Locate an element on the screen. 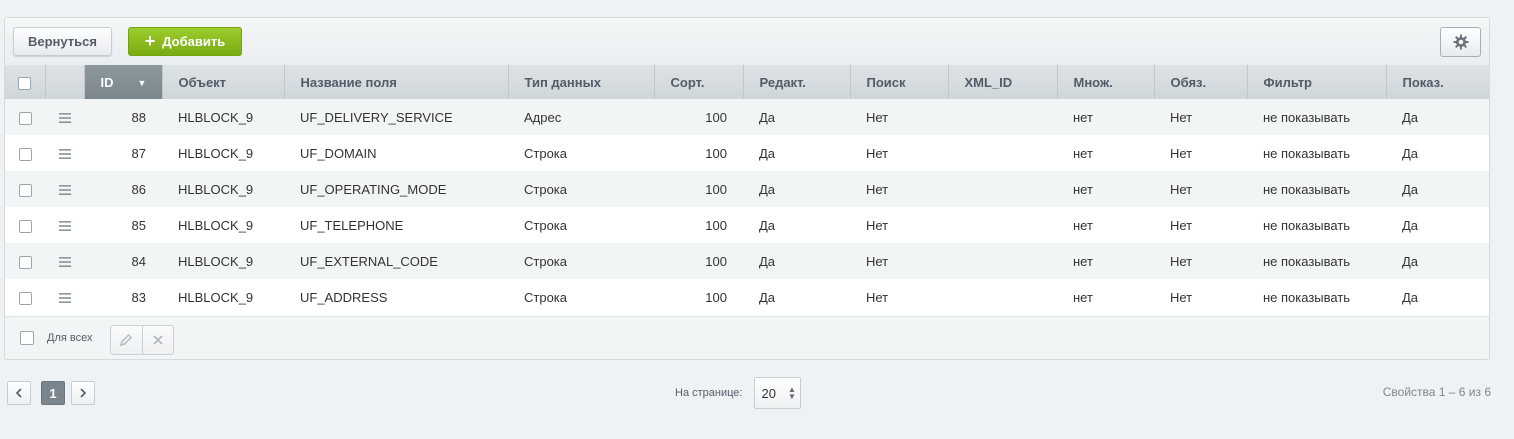  for-all-control: Для всех is located at coordinates (56, 338).